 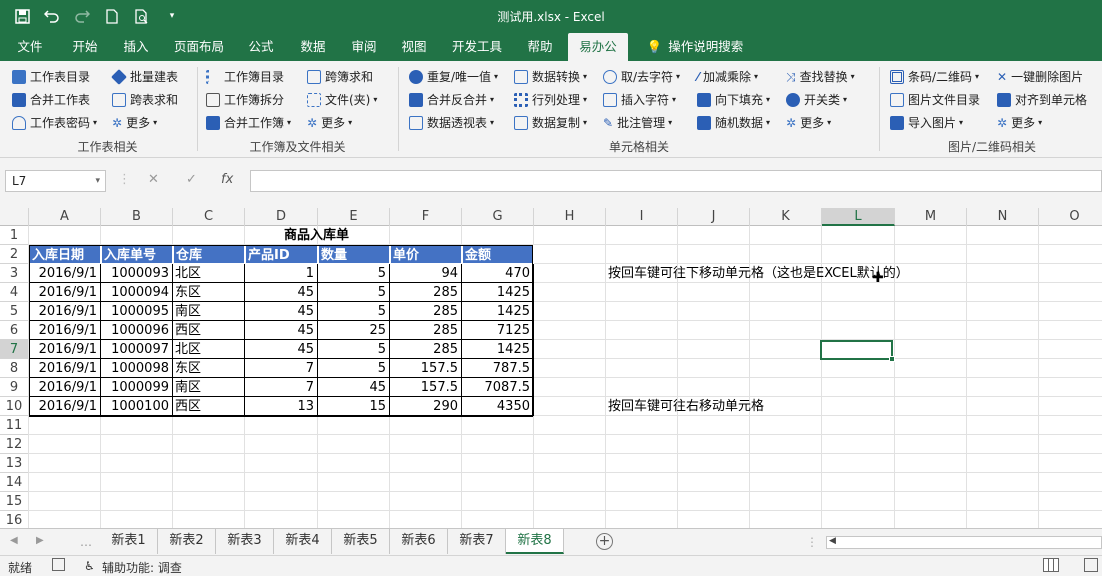 What do you see at coordinates (137, 292) in the screenshot?
I see `table-cell: 1000094` at bounding box center [137, 292].